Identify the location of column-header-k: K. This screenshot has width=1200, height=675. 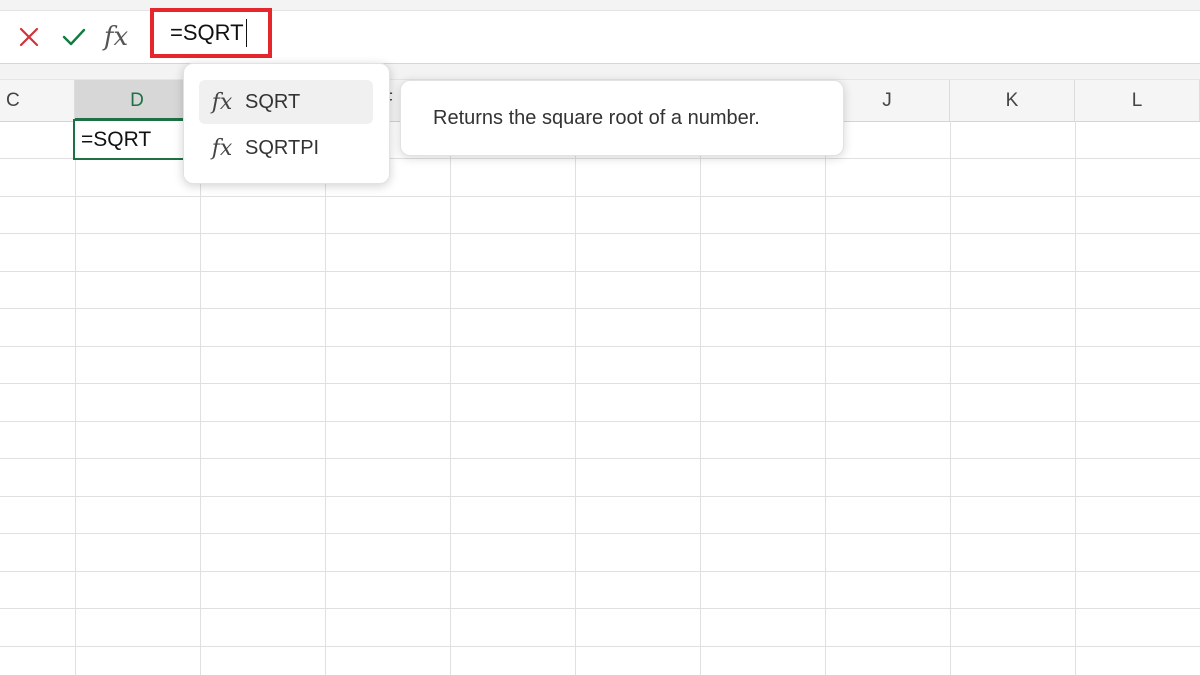
(1012, 100).